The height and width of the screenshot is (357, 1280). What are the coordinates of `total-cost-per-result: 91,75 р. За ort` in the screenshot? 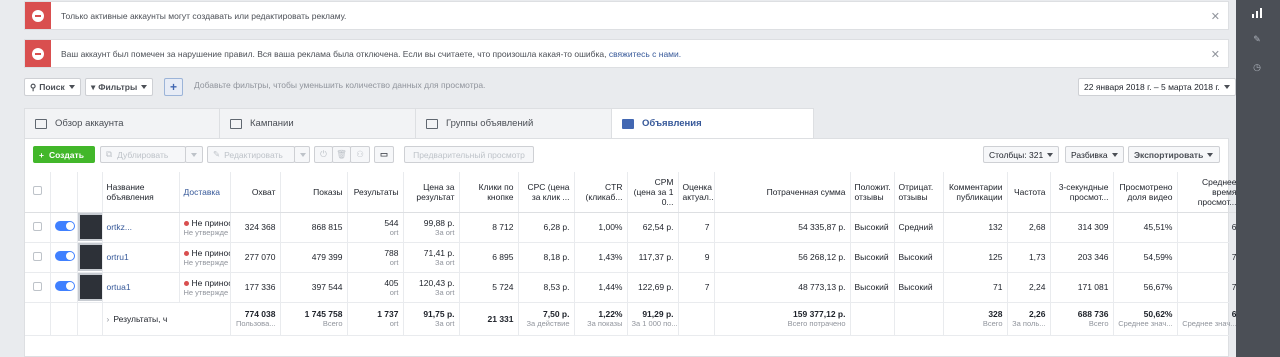 It's located at (431, 318).